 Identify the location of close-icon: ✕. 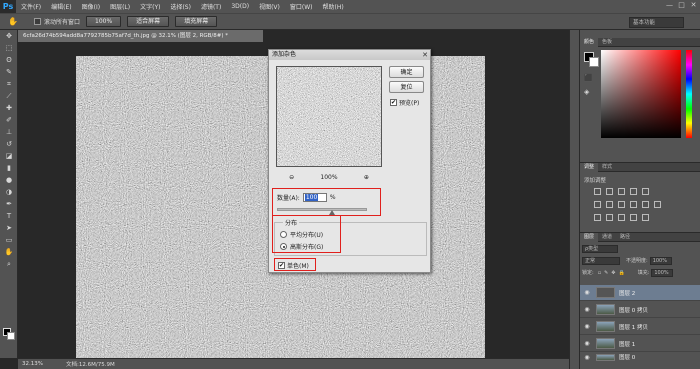
(425, 55).